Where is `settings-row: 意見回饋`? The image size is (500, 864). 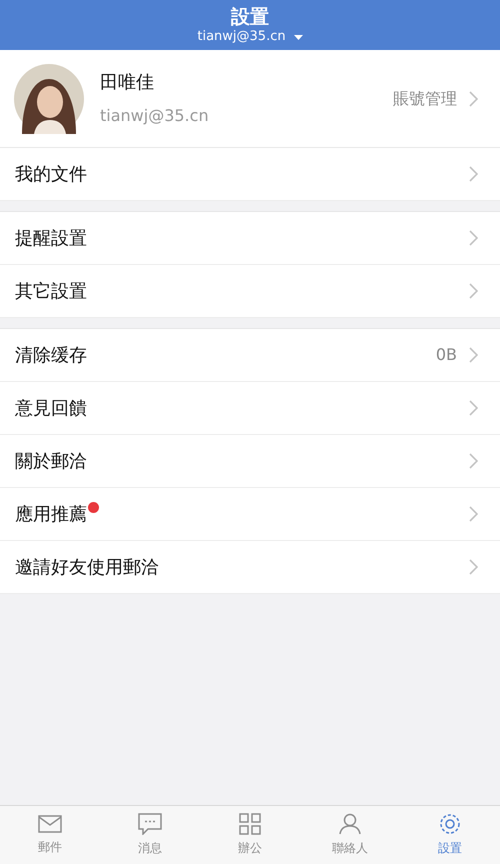 settings-row: 意見回饋 is located at coordinates (250, 408).